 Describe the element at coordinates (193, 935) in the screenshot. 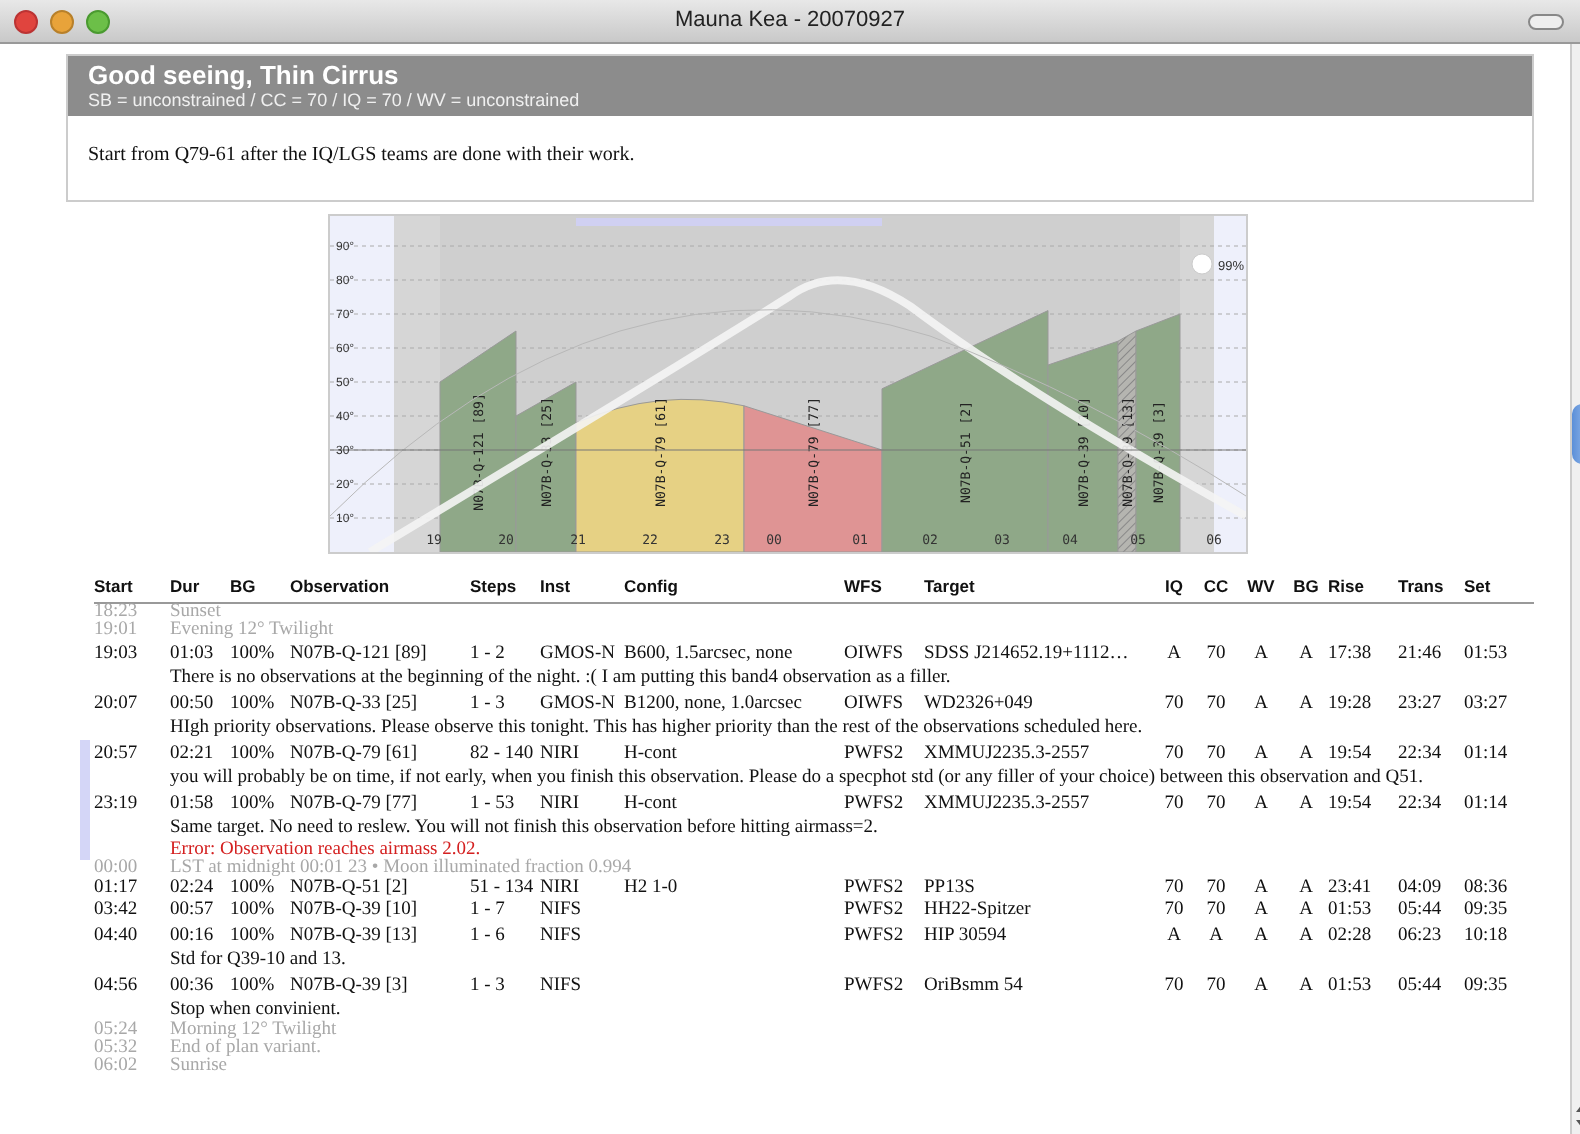

I see `table-cell-text: 00:16` at that location.